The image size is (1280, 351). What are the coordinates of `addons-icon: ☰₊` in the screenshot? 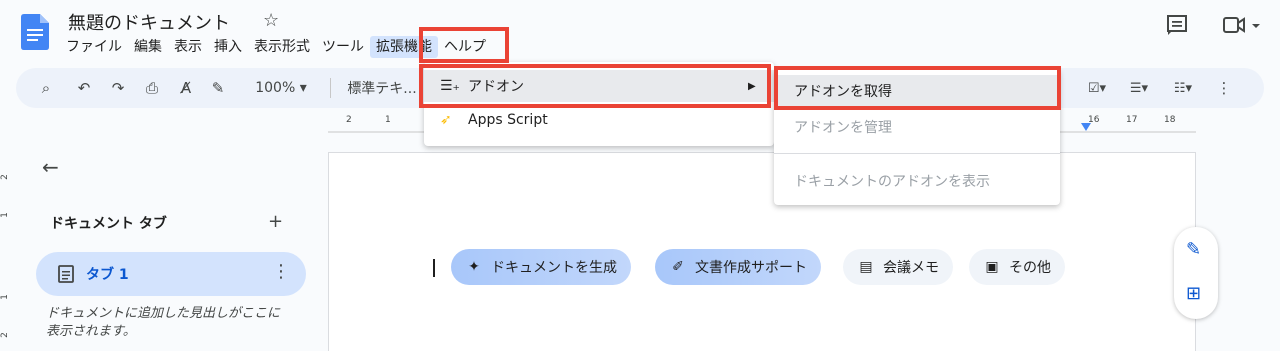 It's located at (450, 86).